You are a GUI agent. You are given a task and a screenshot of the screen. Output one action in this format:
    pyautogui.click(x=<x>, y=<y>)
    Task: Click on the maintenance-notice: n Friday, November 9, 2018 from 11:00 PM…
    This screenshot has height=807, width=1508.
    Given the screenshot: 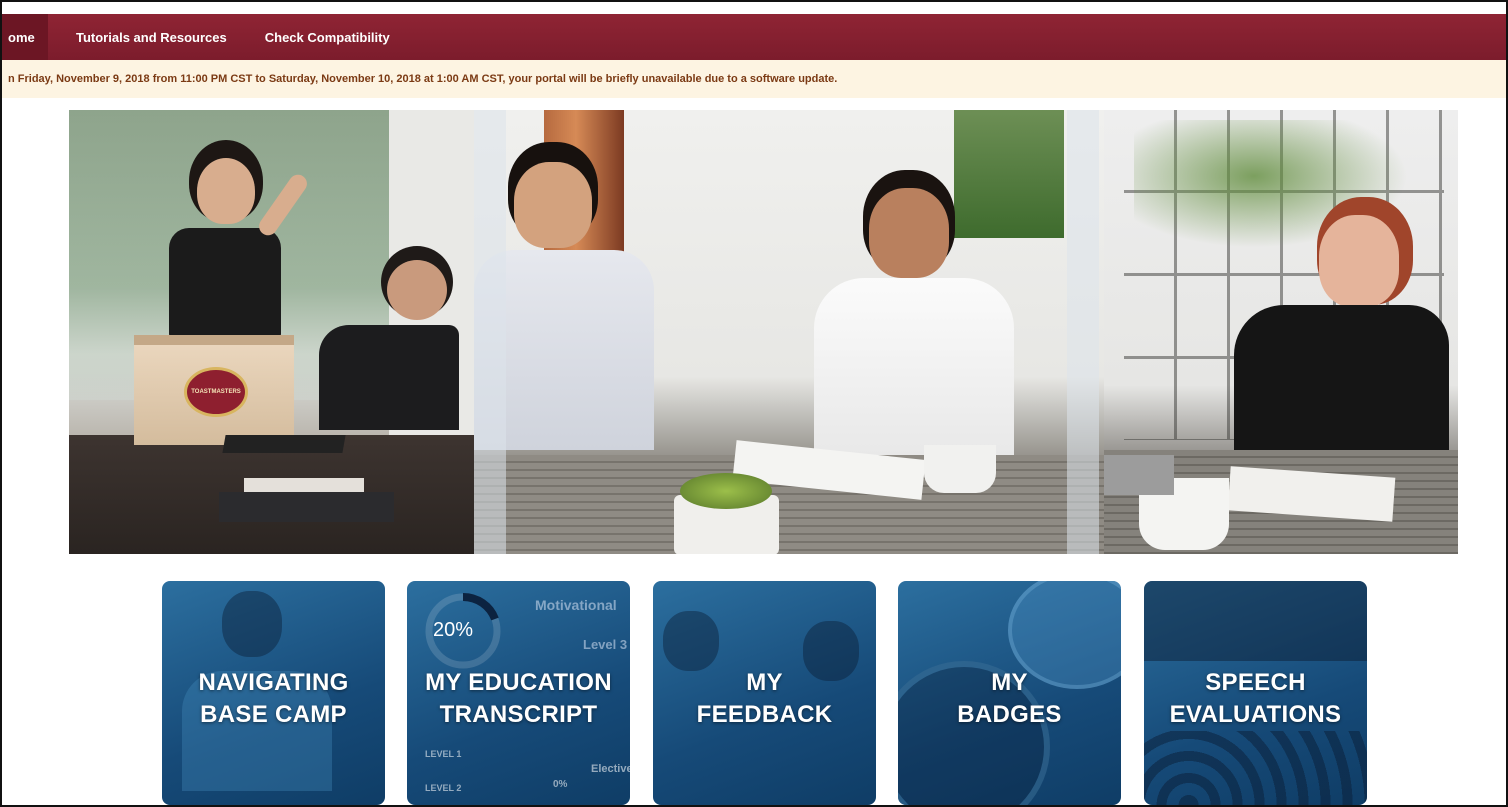 What is the action you would take?
    pyautogui.click(x=754, y=79)
    